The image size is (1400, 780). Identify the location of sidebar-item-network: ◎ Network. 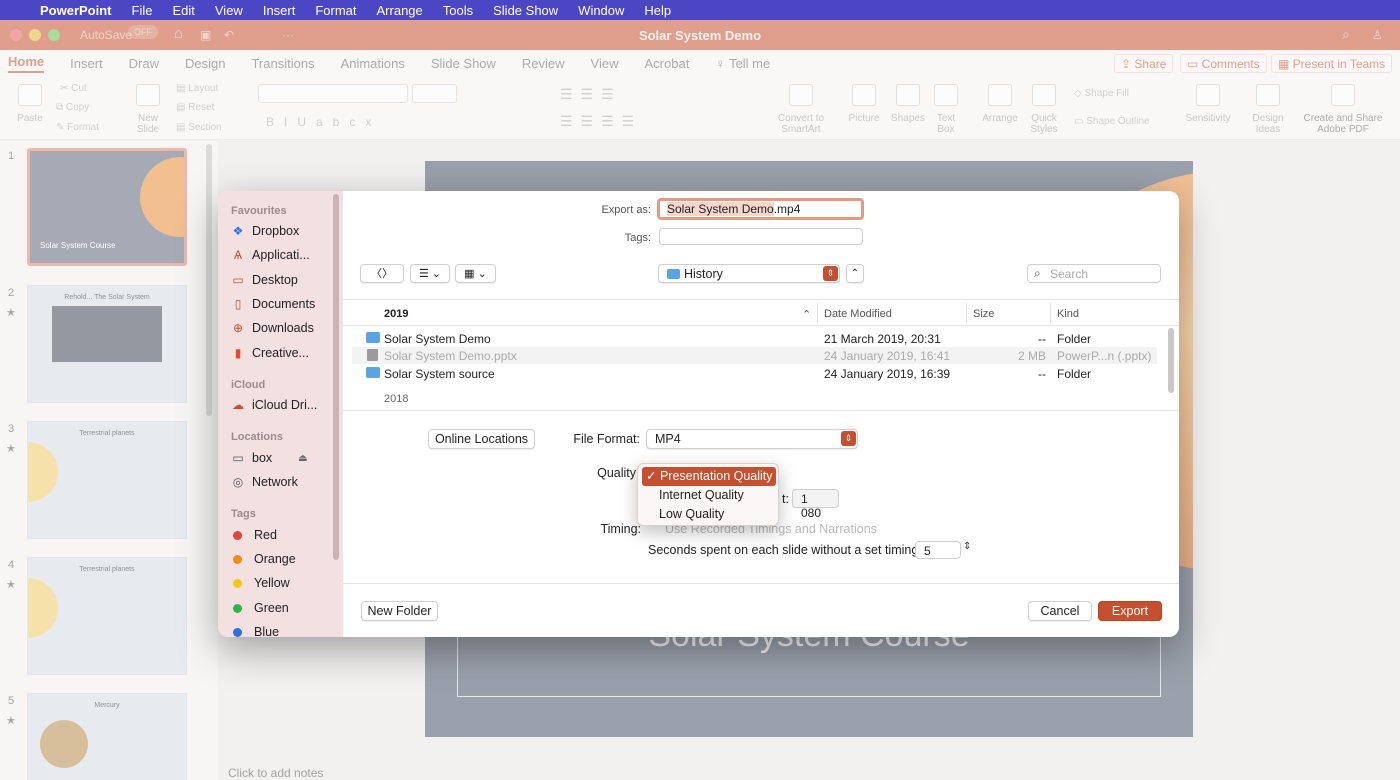
(264, 482).